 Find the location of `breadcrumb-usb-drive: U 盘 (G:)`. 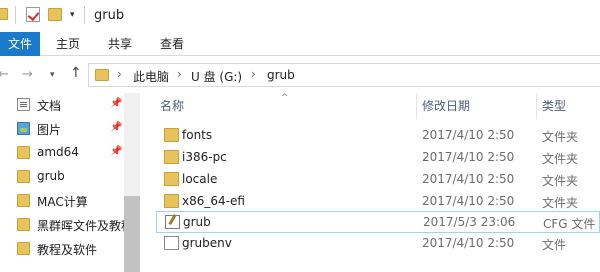

breadcrumb-usb-drive: U 盘 (G:) is located at coordinates (216, 76).